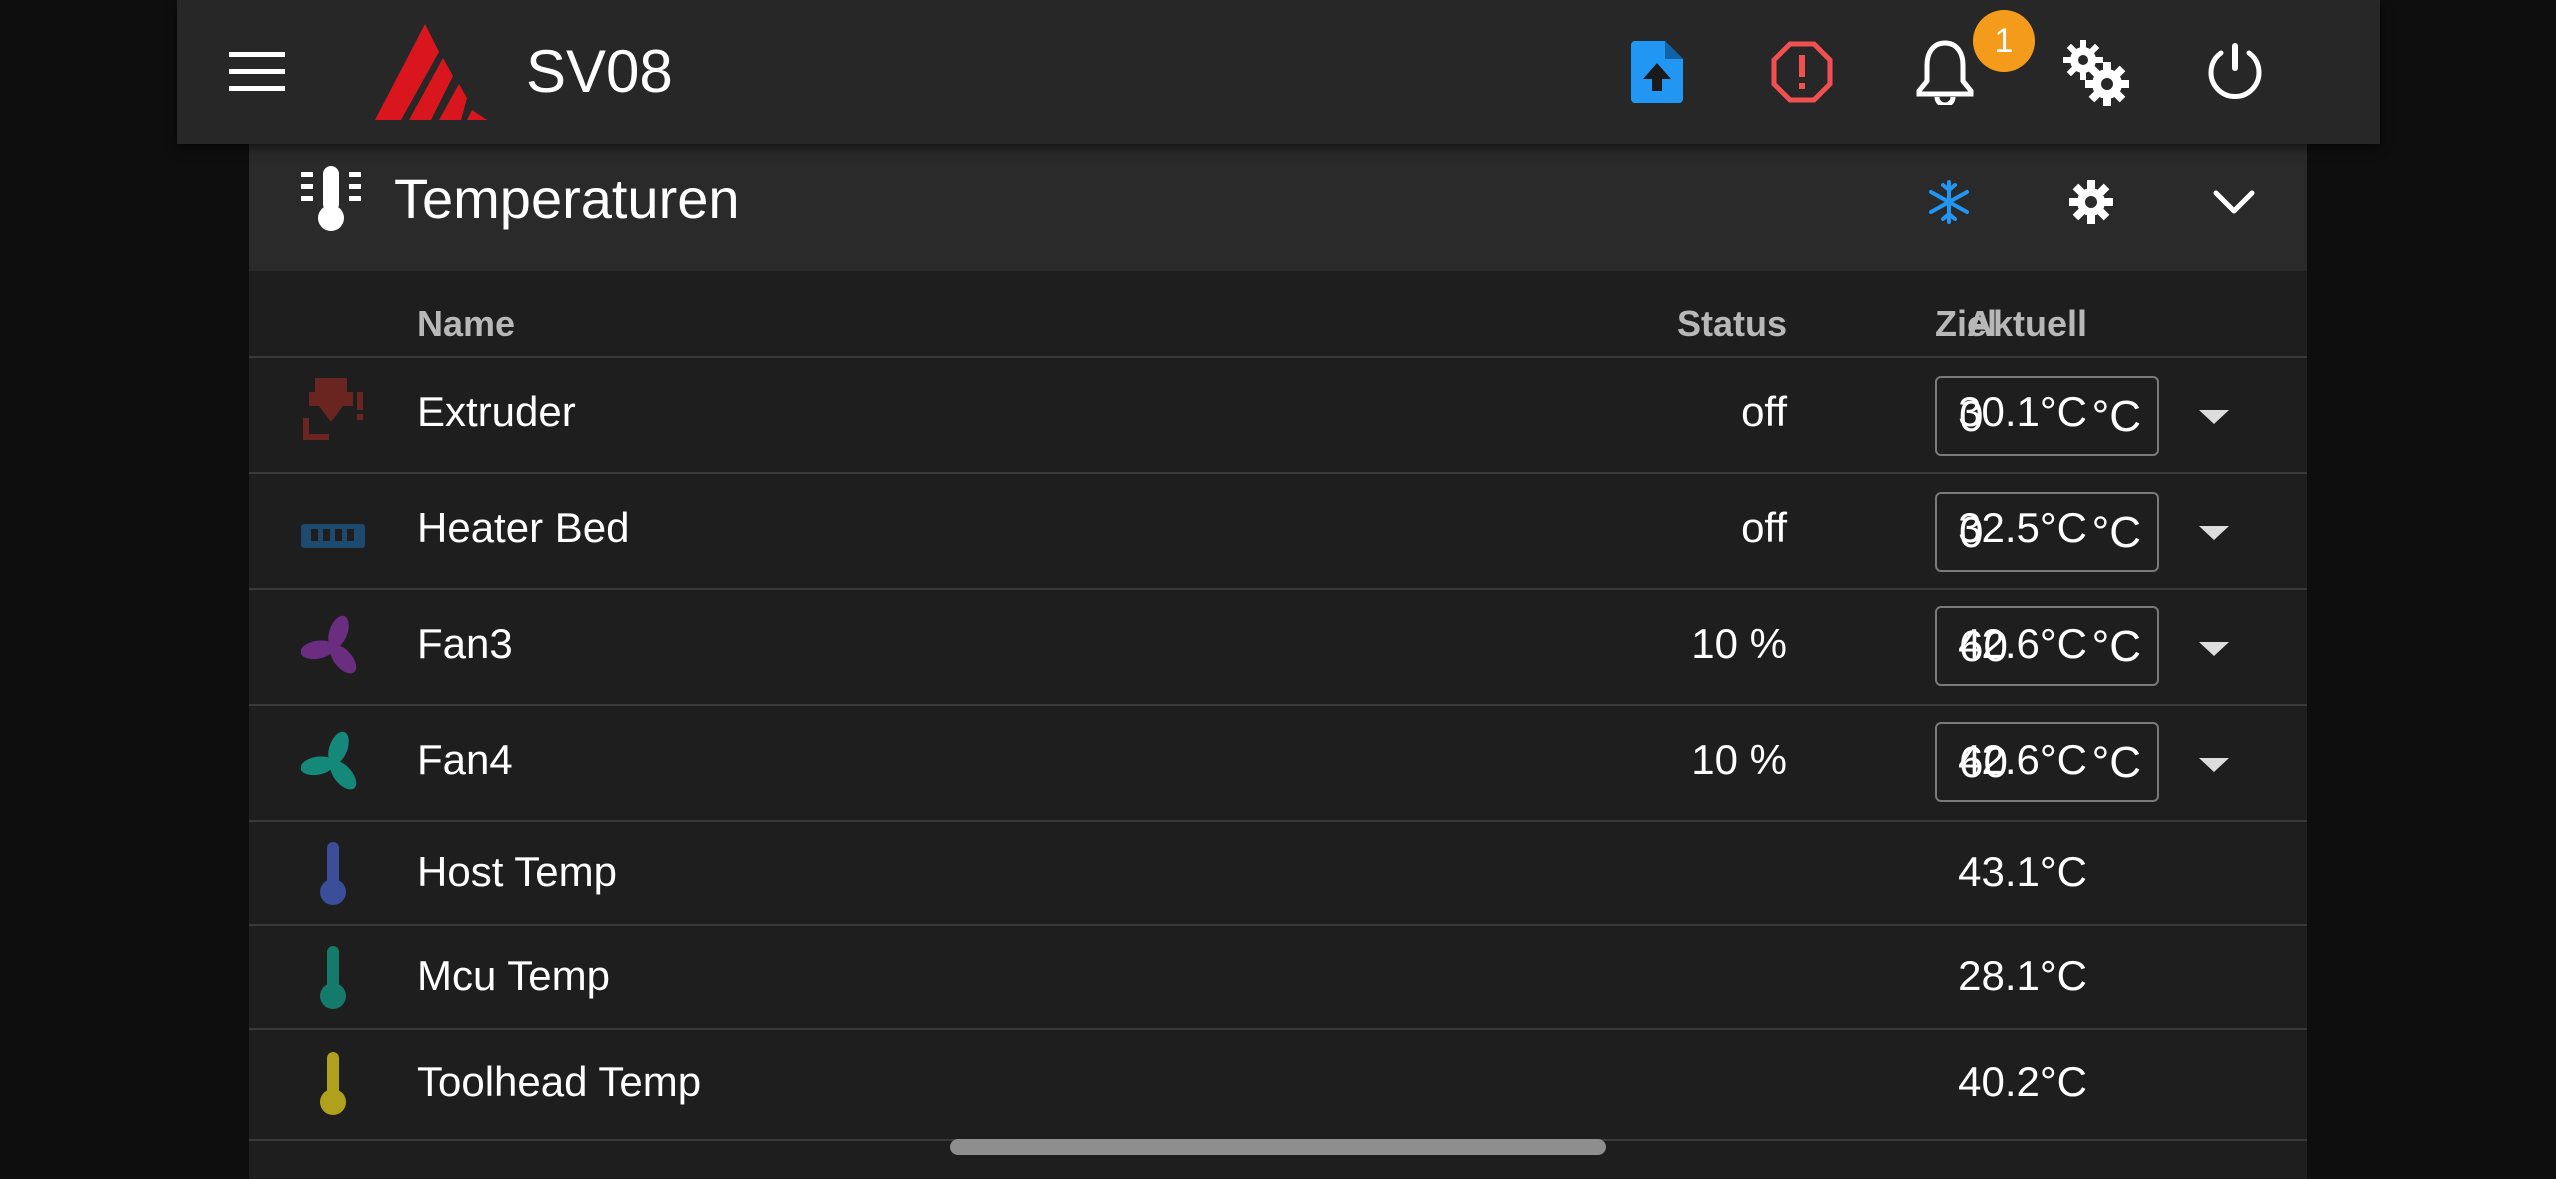  What do you see at coordinates (333, 413) in the screenshot?
I see `extruder-icon` at bounding box center [333, 413].